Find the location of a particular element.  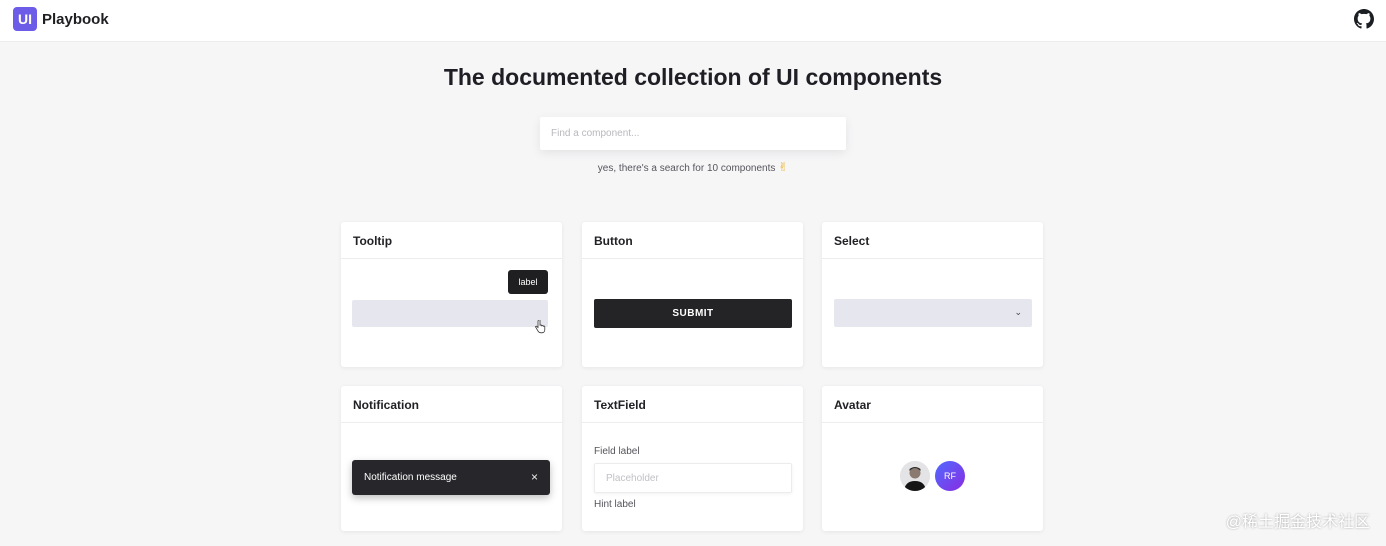

card-preview: Notification message × is located at coordinates (451, 477).